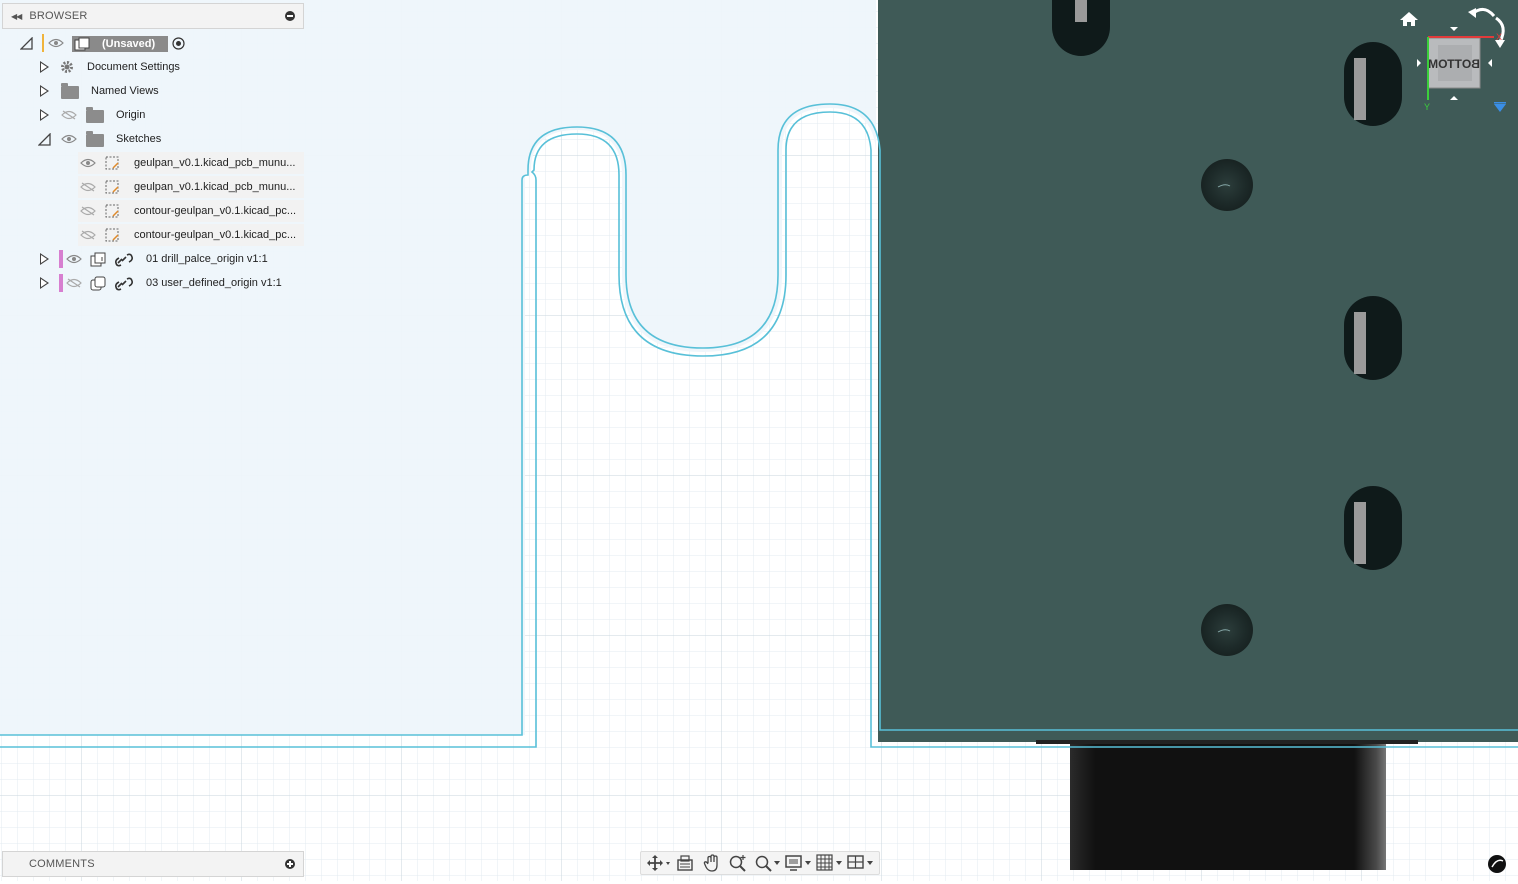 This screenshot has width=1518, height=884. What do you see at coordinates (152, 283) in the screenshot?
I see `tree-item-occurrence: 03 user_defined_origin v1:1` at bounding box center [152, 283].